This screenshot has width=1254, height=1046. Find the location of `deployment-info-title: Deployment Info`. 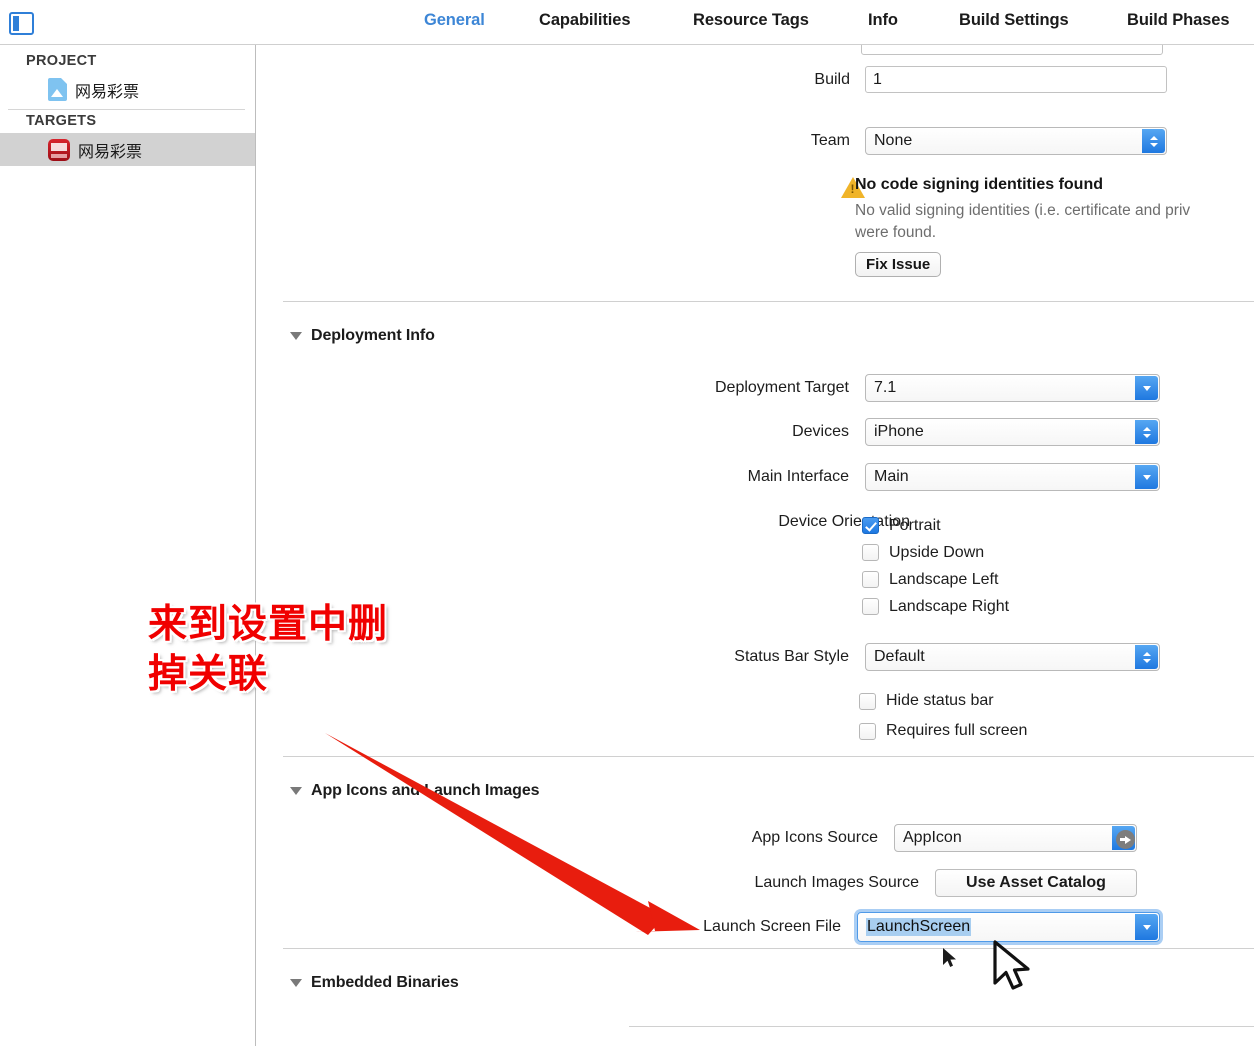

deployment-info-title: Deployment Info is located at coordinates (373, 335).